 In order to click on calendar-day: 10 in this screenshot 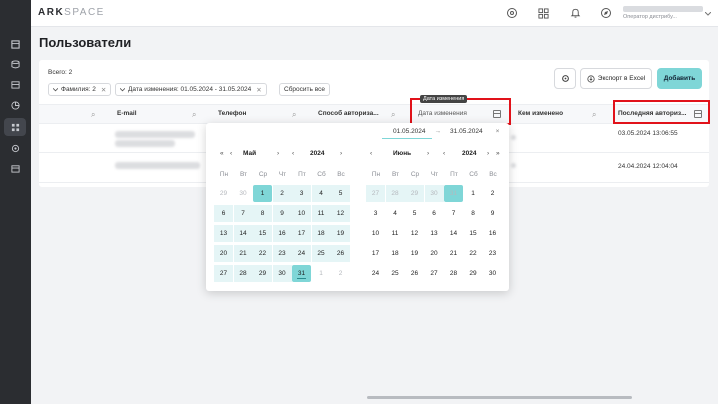, I will do `click(301, 213)`.